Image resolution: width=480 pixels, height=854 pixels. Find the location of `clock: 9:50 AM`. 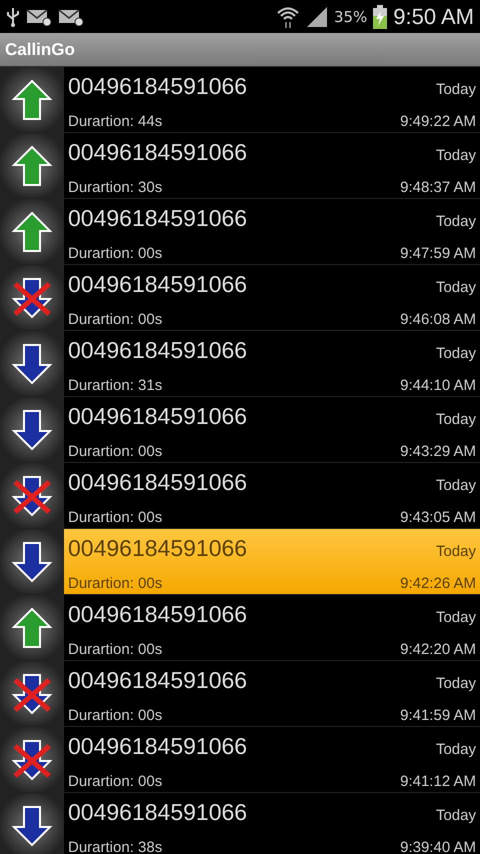

clock: 9:50 AM is located at coordinates (433, 17).